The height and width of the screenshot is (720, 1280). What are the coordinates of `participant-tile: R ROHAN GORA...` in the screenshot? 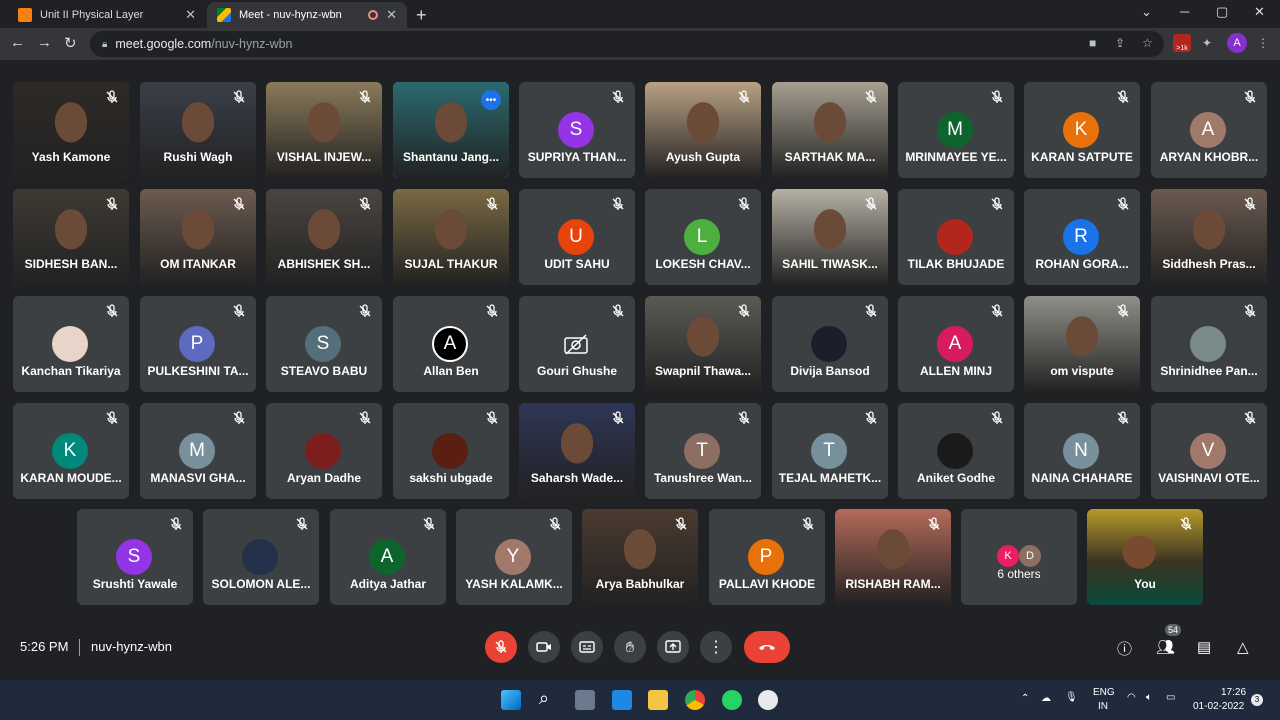 It's located at (1082, 237).